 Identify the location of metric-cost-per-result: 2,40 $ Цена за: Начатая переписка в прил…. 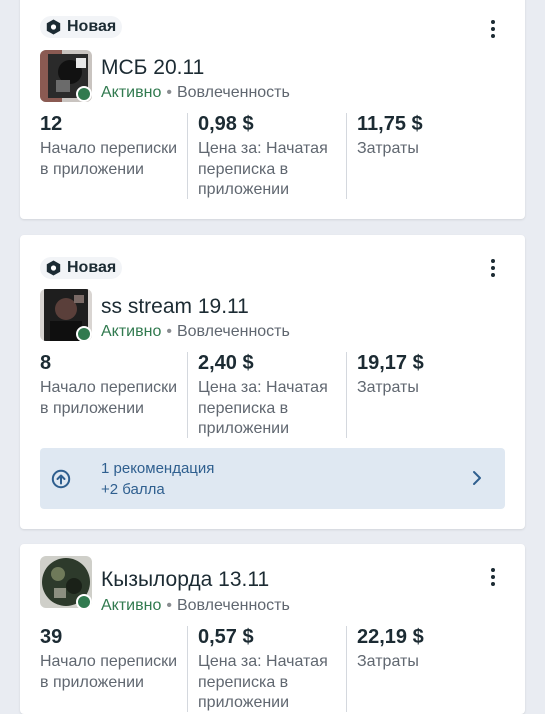
(272, 396).